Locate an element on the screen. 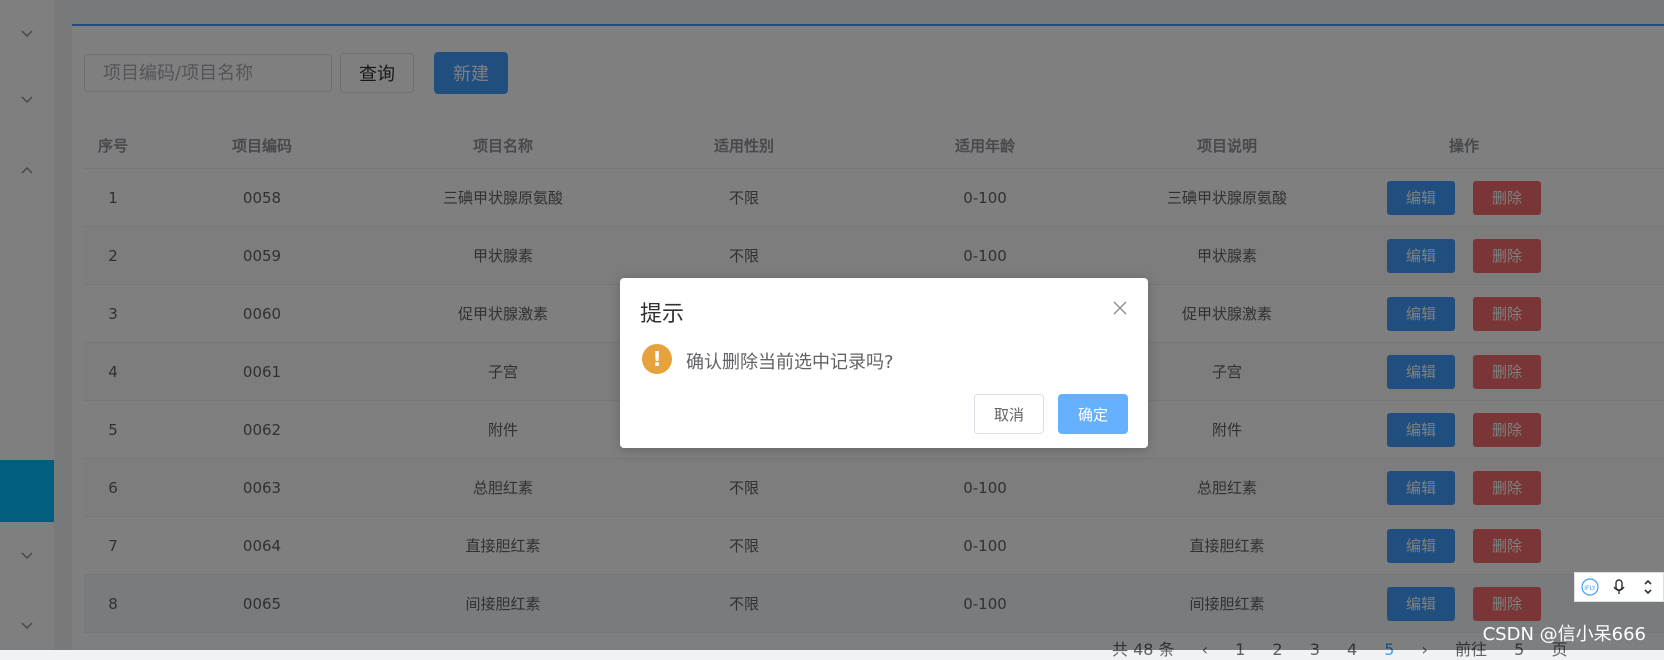 The height and width of the screenshot is (660, 1664). microphone-icon is located at coordinates (1619, 587).